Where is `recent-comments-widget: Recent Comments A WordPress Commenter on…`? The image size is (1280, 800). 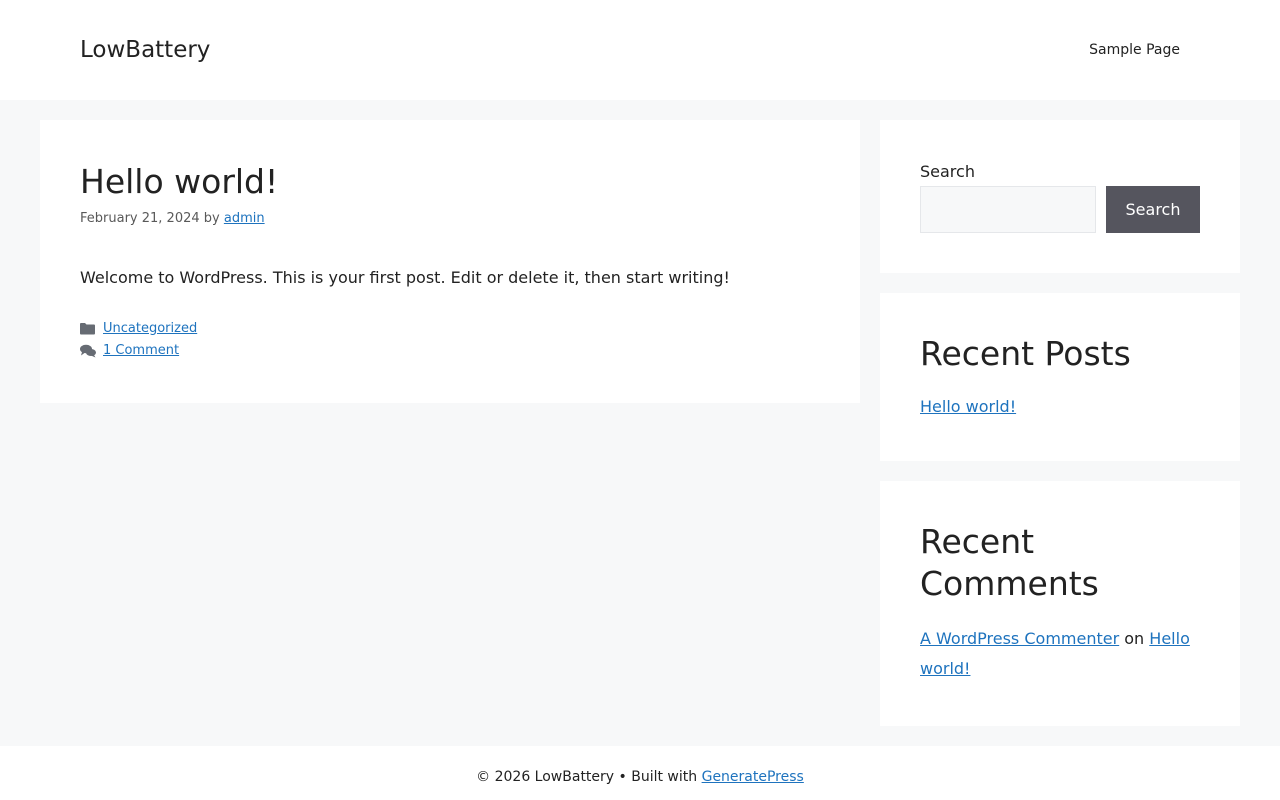
recent-comments-widget: Recent Comments A WordPress Commenter on… is located at coordinates (1060, 603).